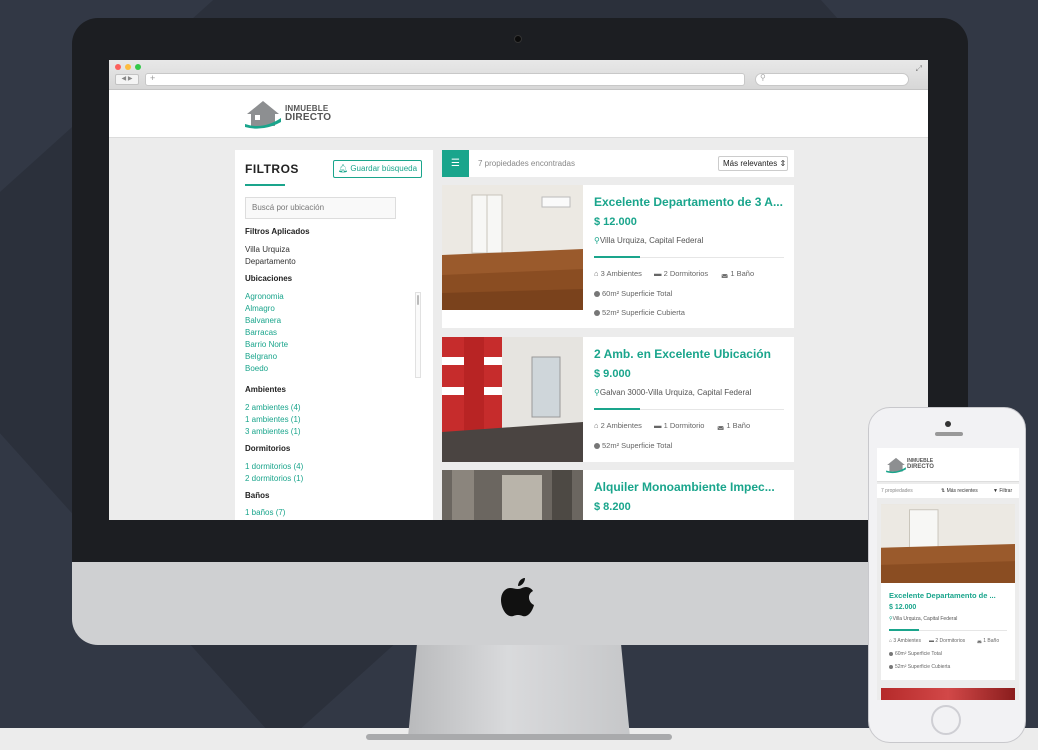 The height and width of the screenshot is (750, 1038). Describe the element at coordinates (643, 312) in the screenshot. I see `feature-text: 52m² Superficie Cubierta` at that location.